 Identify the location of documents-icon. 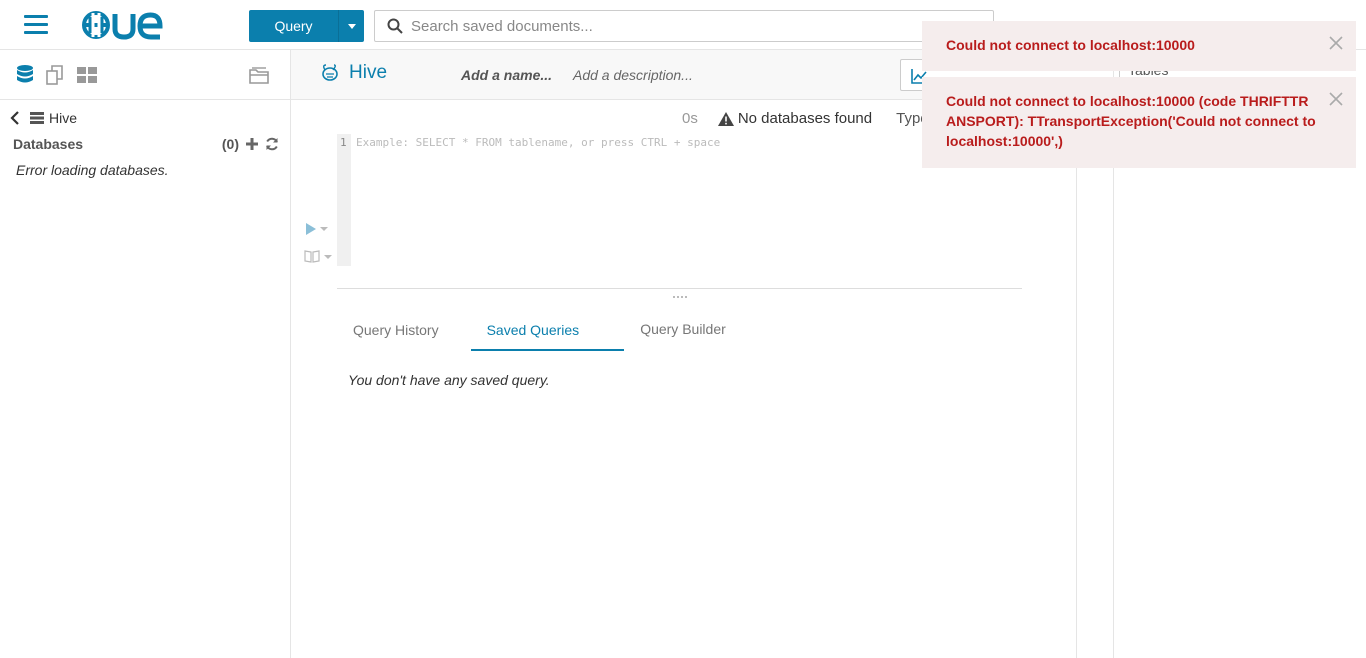
(55, 75).